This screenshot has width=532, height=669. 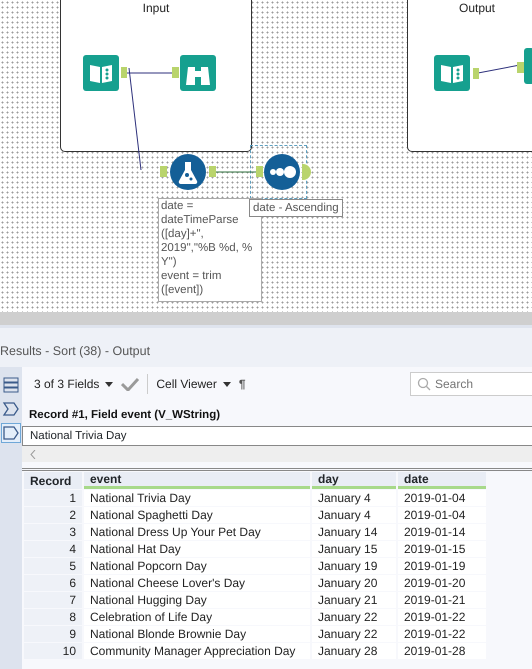 What do you see at coordinates (197, 532) in the screenshot?
I see `table-cell: National Dress Up Your Pet Day` at bounding box center [197, 532].